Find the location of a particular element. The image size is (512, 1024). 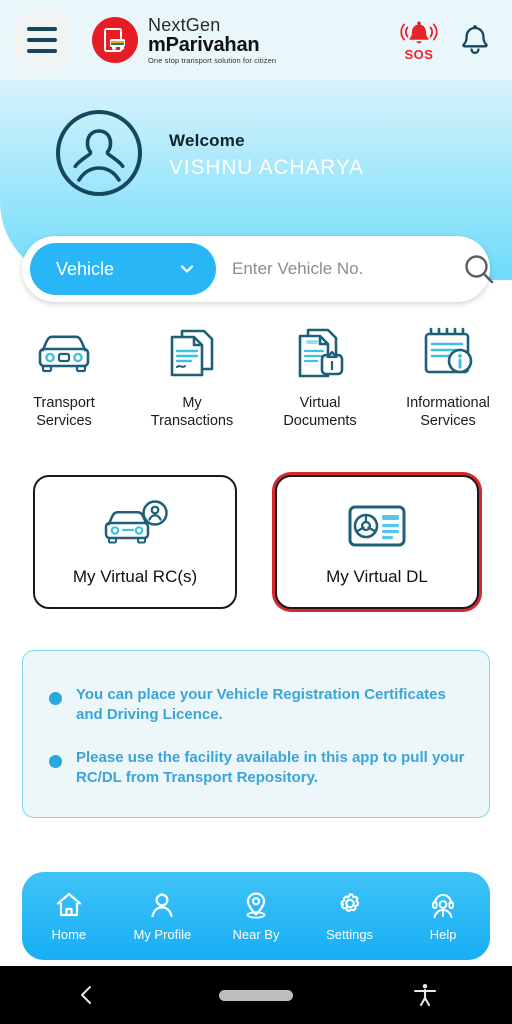

search-button is located at coordinates (479, 269).